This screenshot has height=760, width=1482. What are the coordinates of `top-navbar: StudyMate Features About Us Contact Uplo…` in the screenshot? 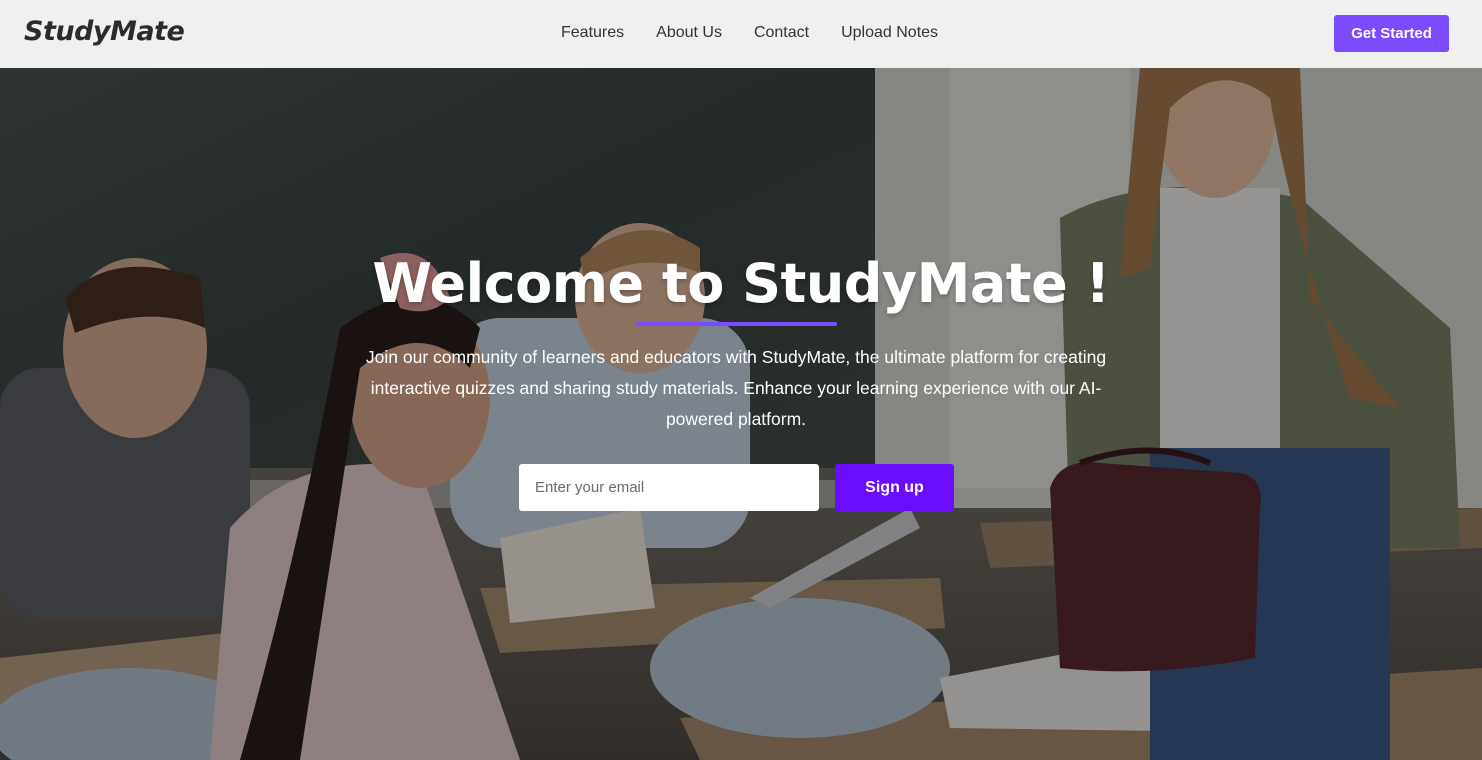 It's located at (741, 34).